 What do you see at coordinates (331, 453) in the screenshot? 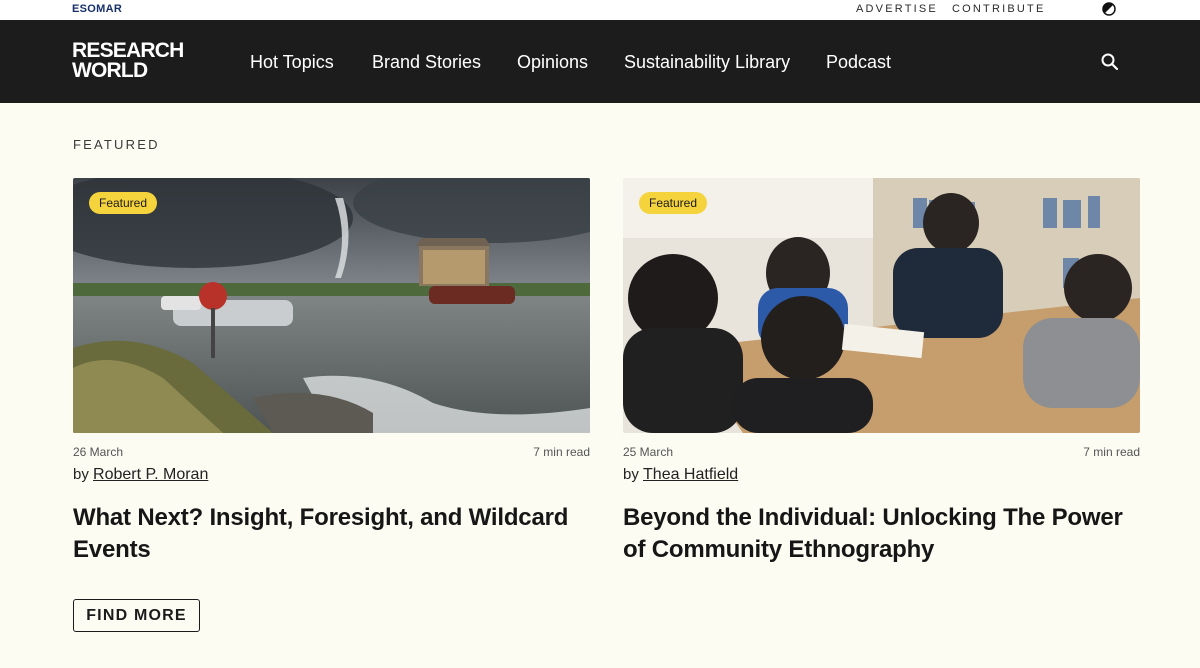
I see `article-meta: 26 March 7 min read` at bounding box center [331, 453].